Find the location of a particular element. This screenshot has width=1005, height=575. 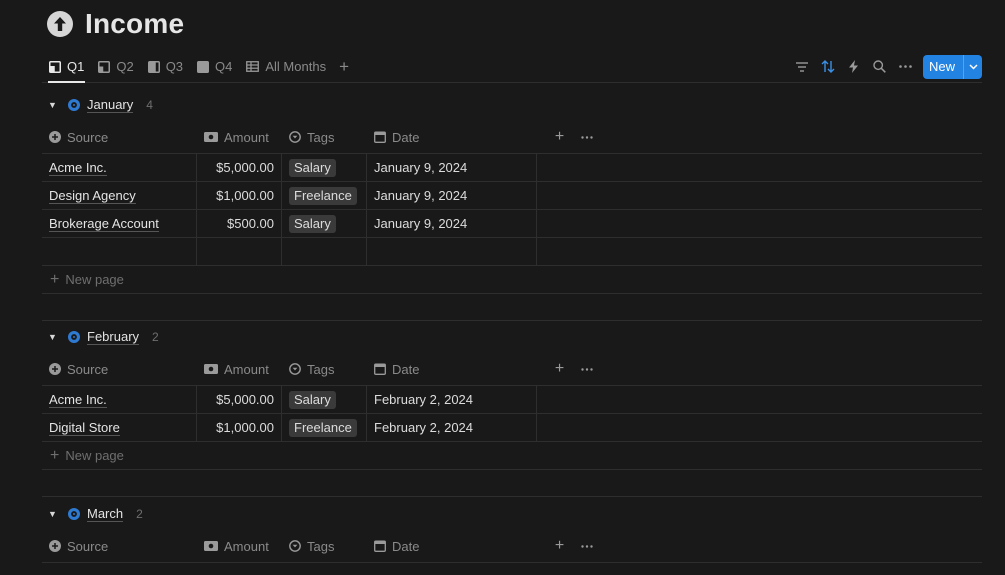

add-view-button: + is located at coordinates (344, 66).